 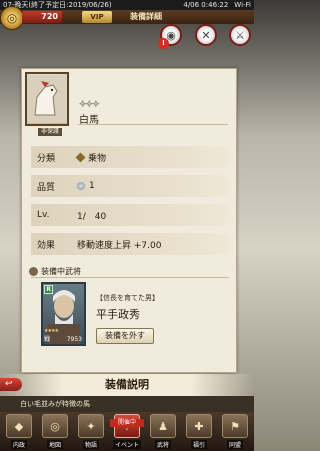 I want to click on nav-alliance: ⚑ 同盟, so click(x=235, y=431).